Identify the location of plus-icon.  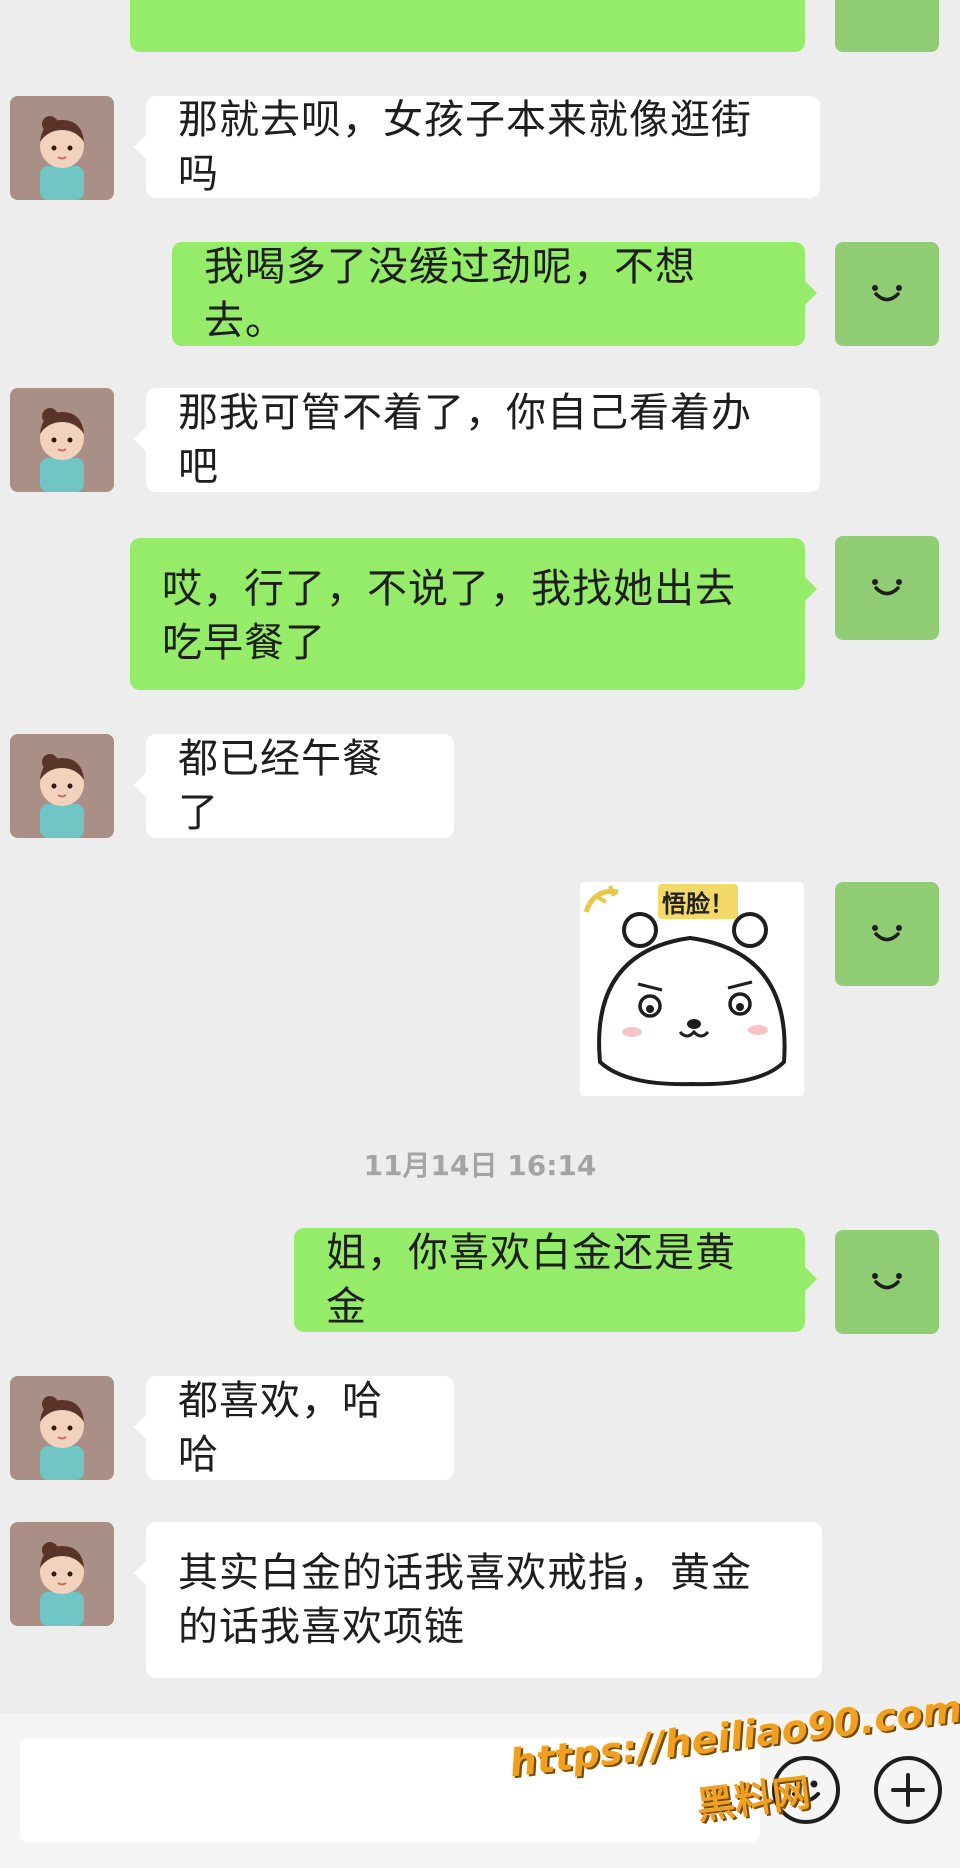
(908, 1790).